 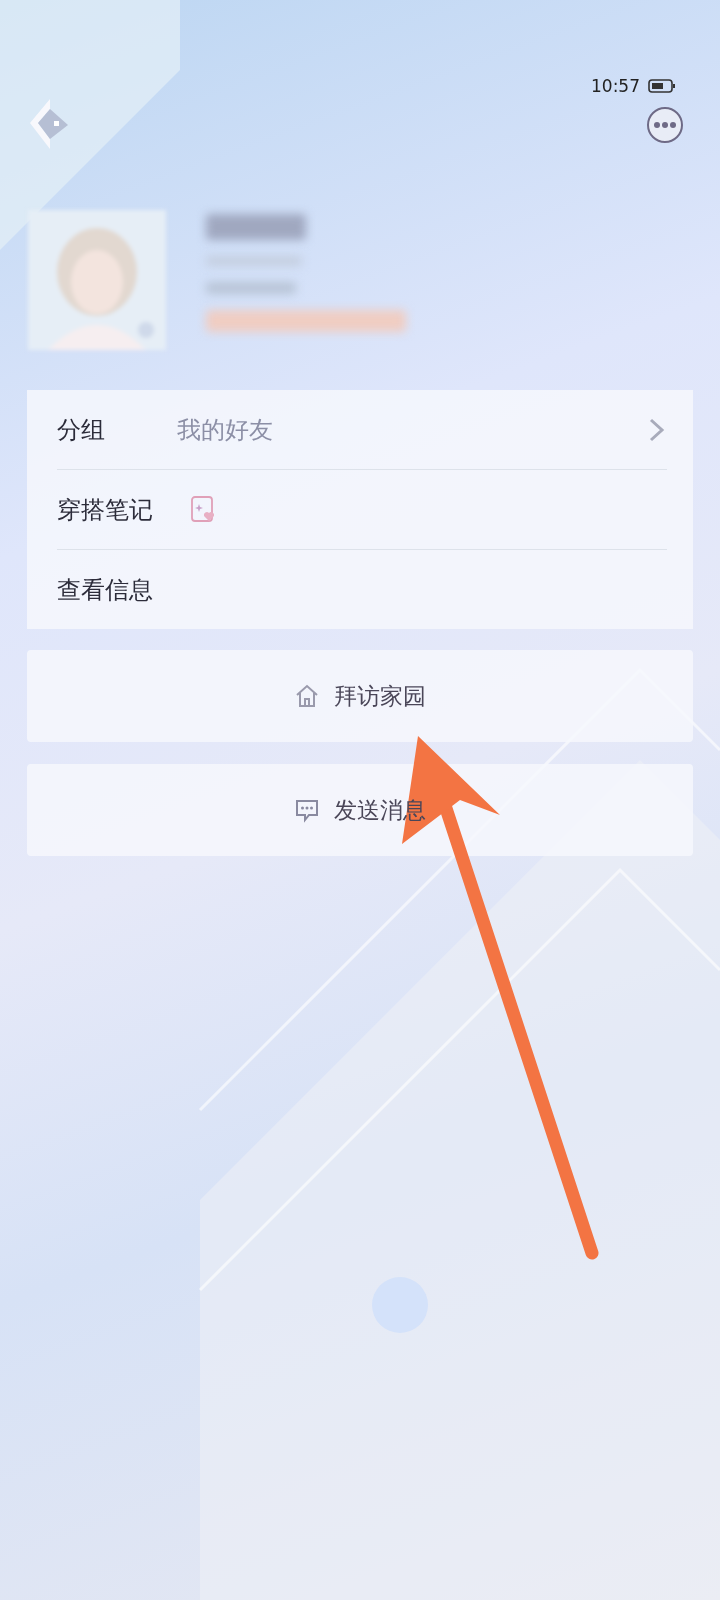 What do you see at coordinates (665, 125) in the screenshot?
I see `more-icon` at bounding box center [665, 125].